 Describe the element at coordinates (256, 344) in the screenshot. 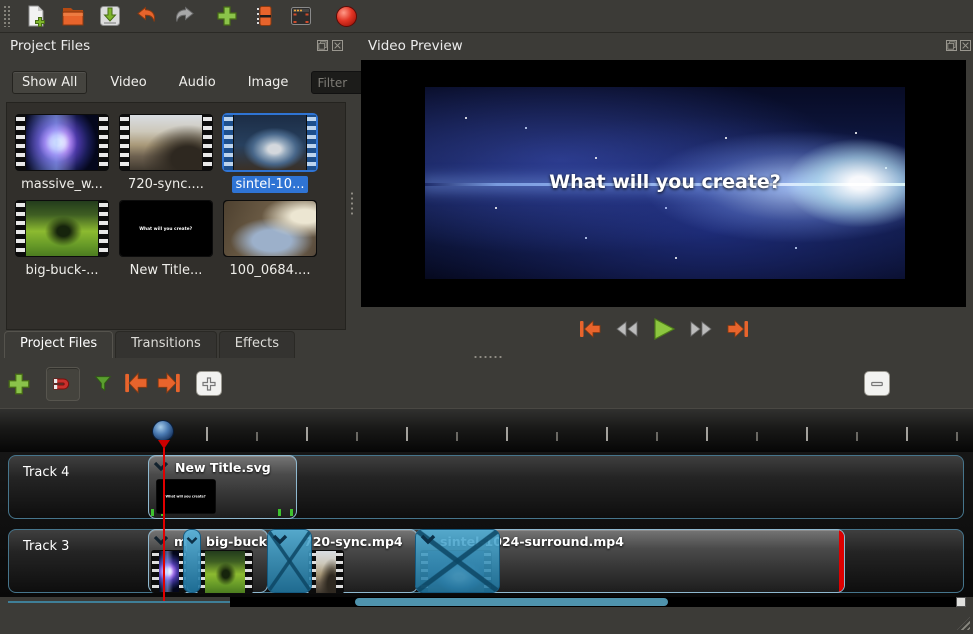

I see `tab-effects: Effects` at that location.